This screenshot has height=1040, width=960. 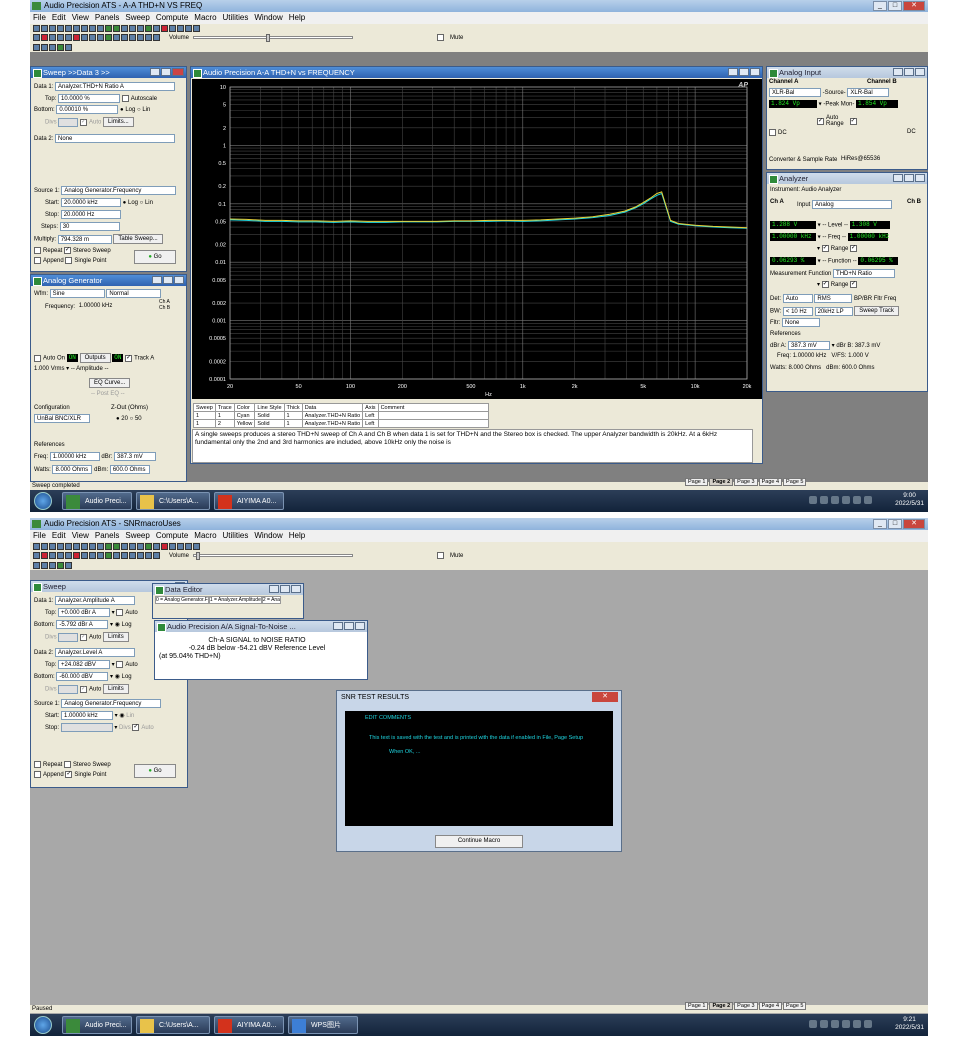 What do you see at coordinates (74, 456) in the screenshot?
I see `ref-freq-field: 1.00000 kHz` at bounding box center [74, 456].